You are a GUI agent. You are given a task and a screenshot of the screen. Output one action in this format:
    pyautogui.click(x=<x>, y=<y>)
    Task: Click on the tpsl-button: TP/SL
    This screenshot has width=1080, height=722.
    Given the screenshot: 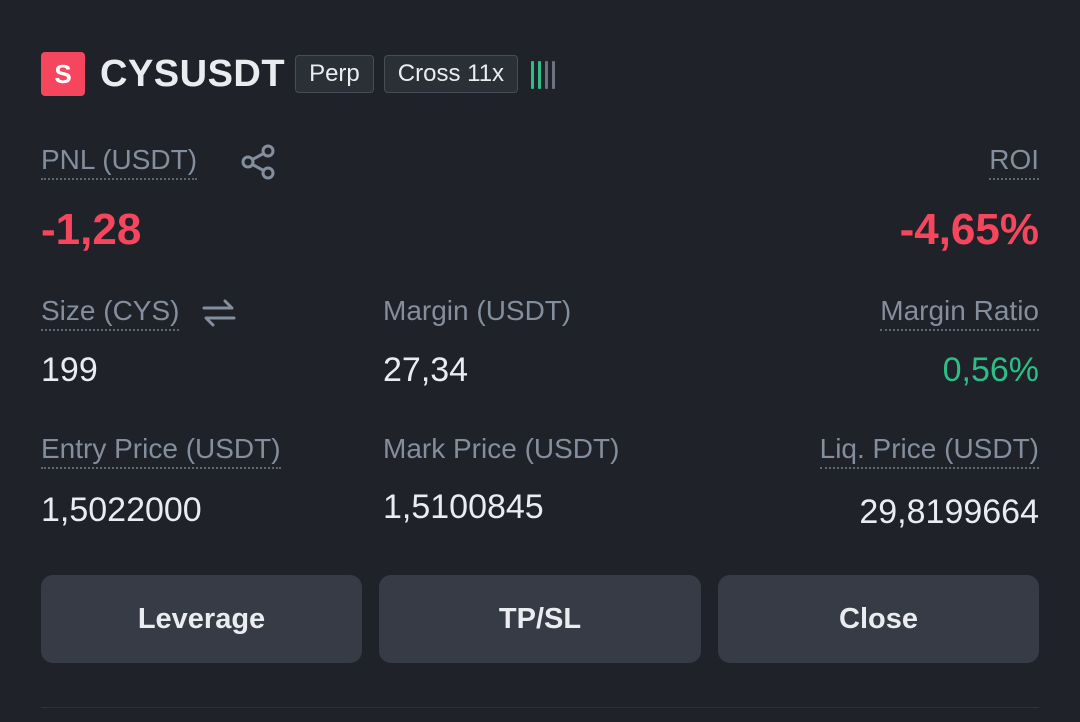 What is the action you would take?
    pyautogui.click(x=540, y=619)
    